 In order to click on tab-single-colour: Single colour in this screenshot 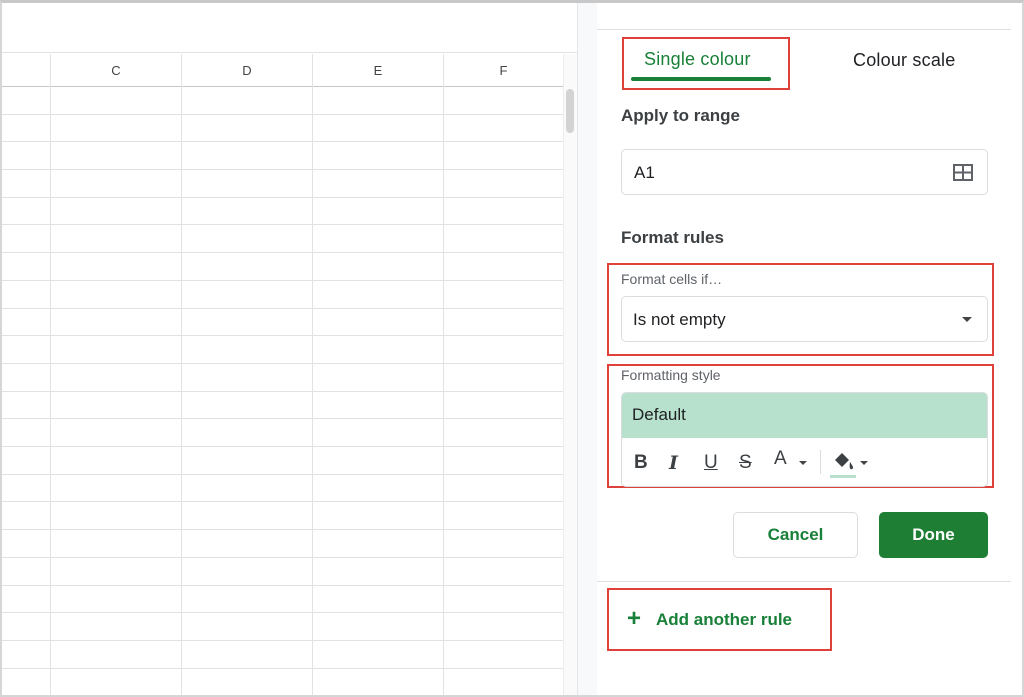, I will do `click(697, 59)`.